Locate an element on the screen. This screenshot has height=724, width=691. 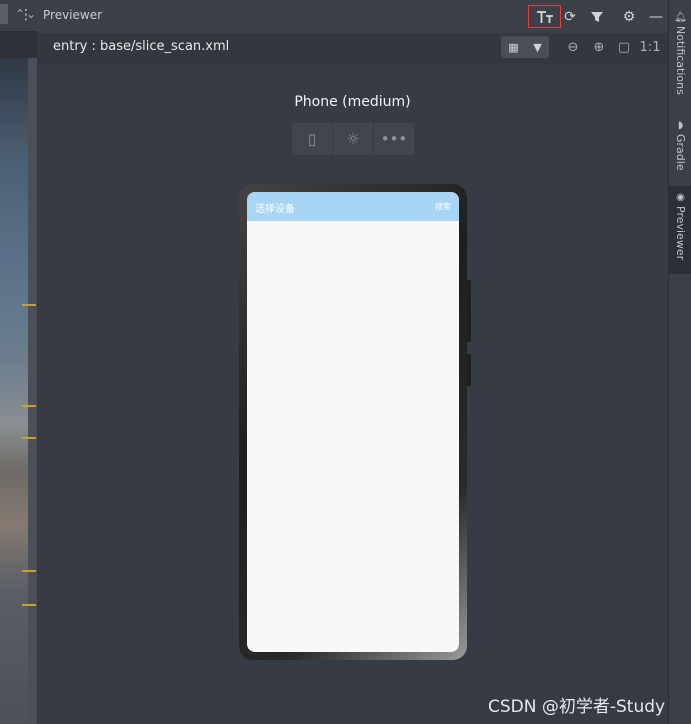
gradle-icon: ◗ is located at coordinates (680, 125).